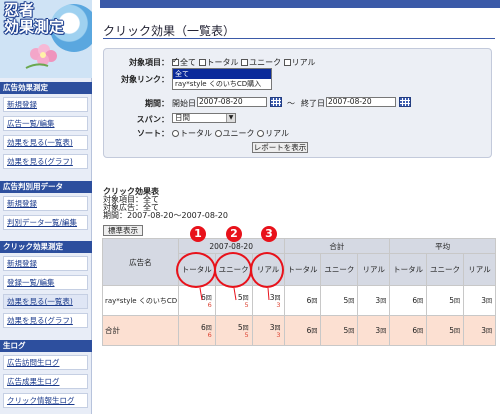 This screenshot has height=414, width=500. I want to click on target-total-checkbox: トータル, so click(218, 62).